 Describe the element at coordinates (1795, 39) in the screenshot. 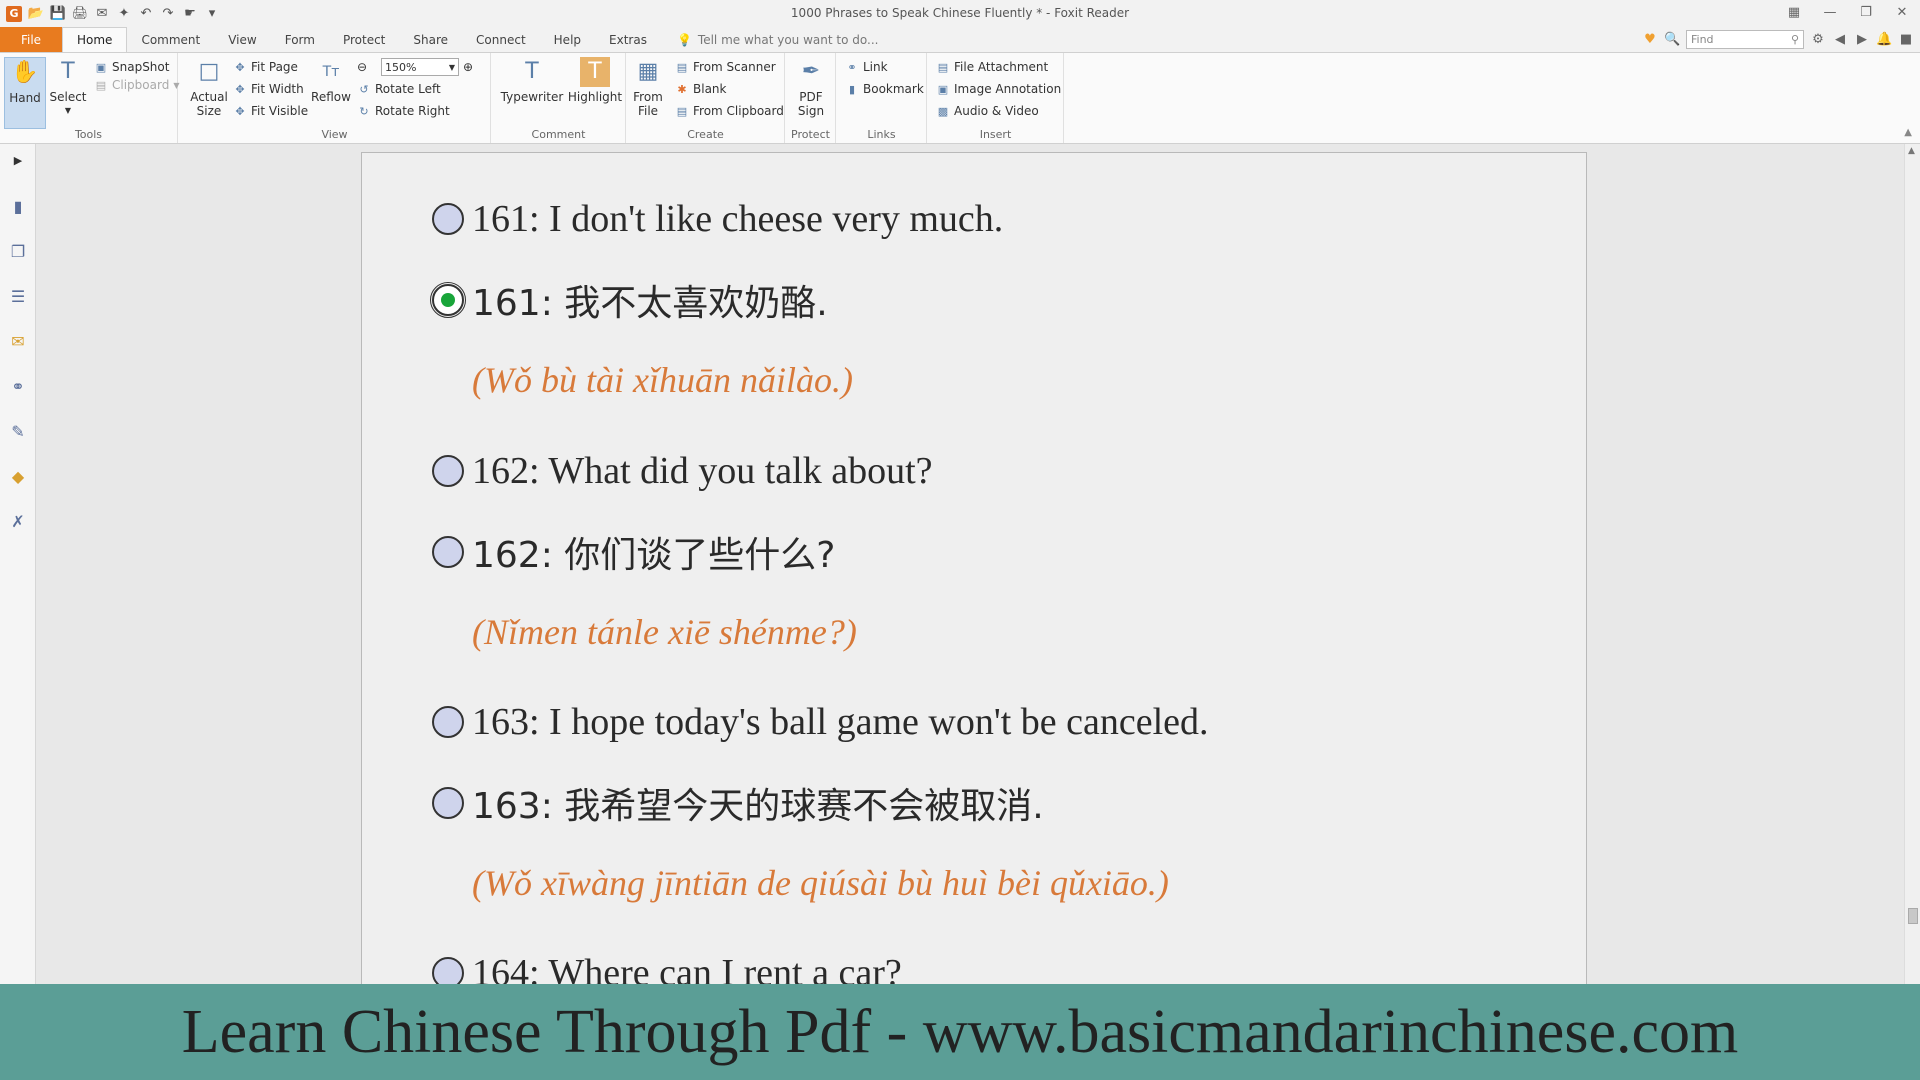

I see `search-icon: ⚲` at that location.